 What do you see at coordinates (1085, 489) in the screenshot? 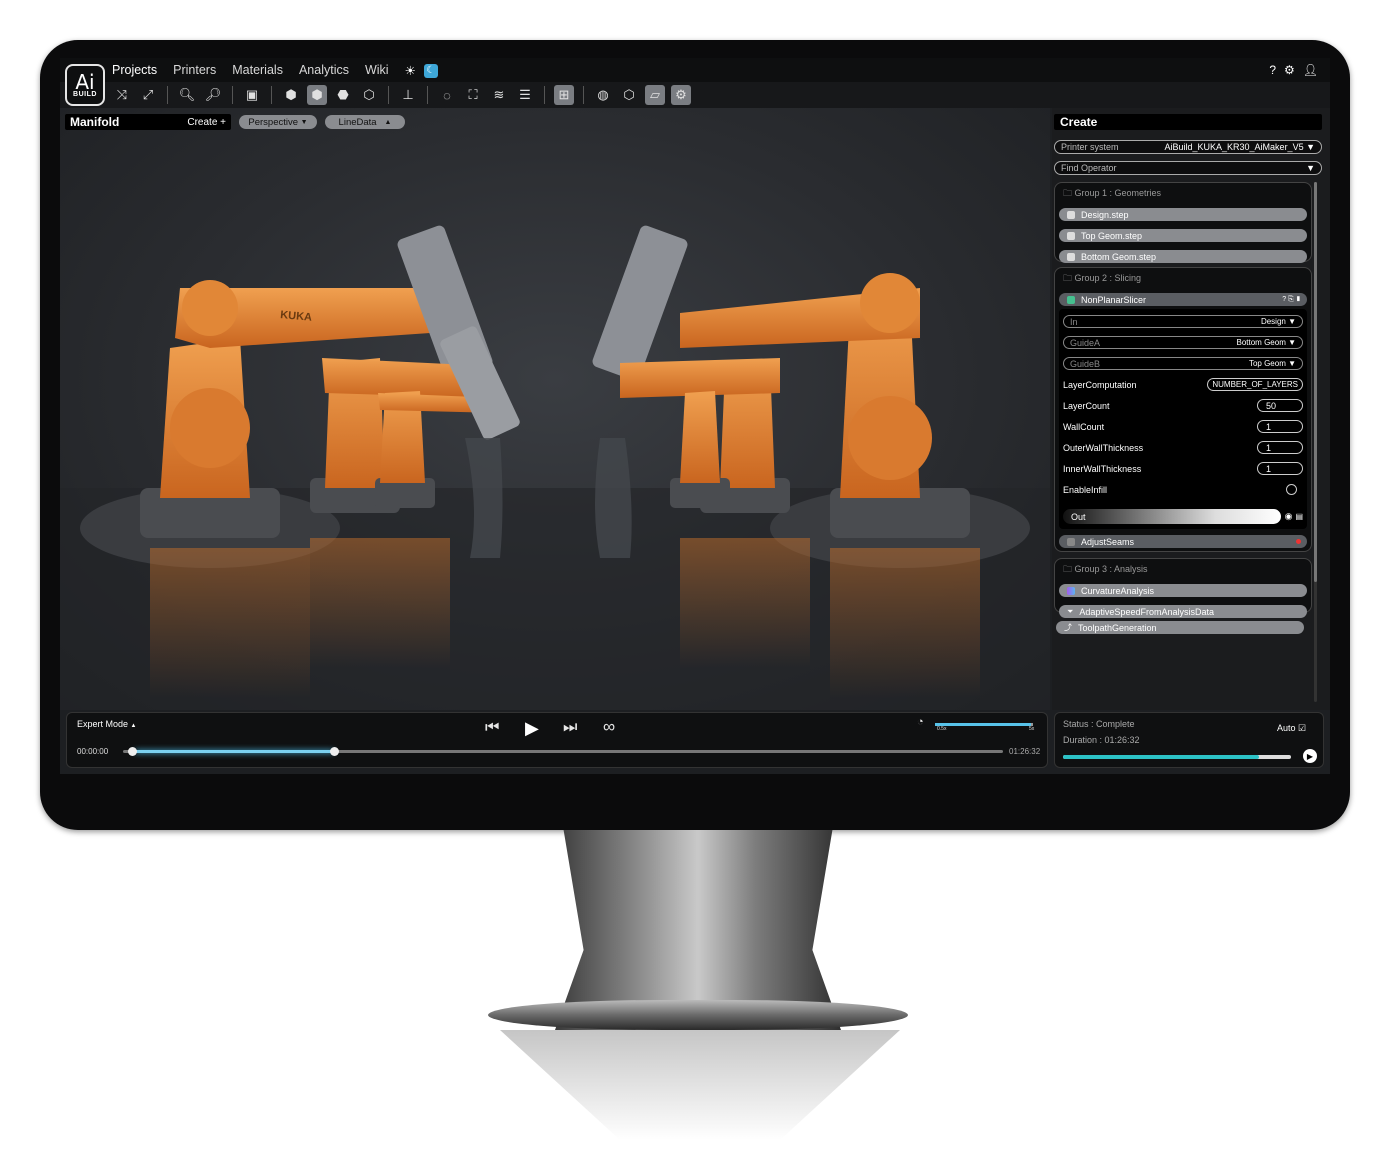
I see `param-label: EnableInfill` at bounding box center [1085, 489].